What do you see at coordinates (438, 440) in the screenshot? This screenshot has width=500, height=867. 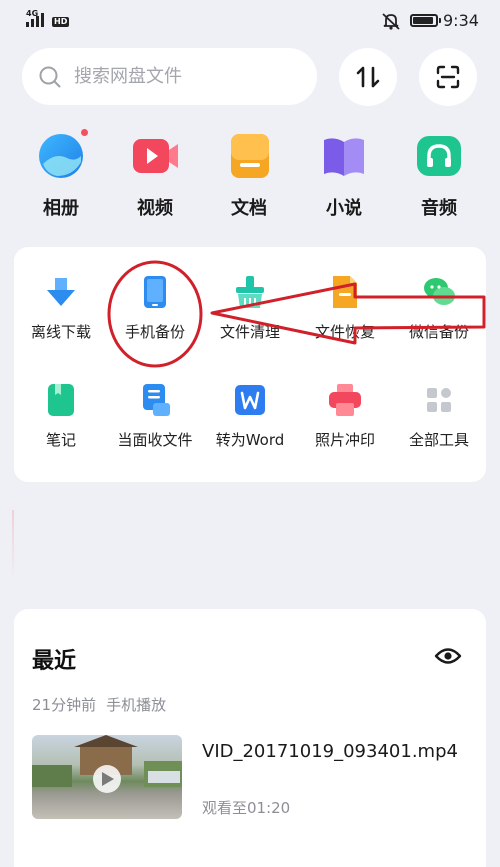 I see `tool-label: 全部工具` at bounding box center [438, 440].